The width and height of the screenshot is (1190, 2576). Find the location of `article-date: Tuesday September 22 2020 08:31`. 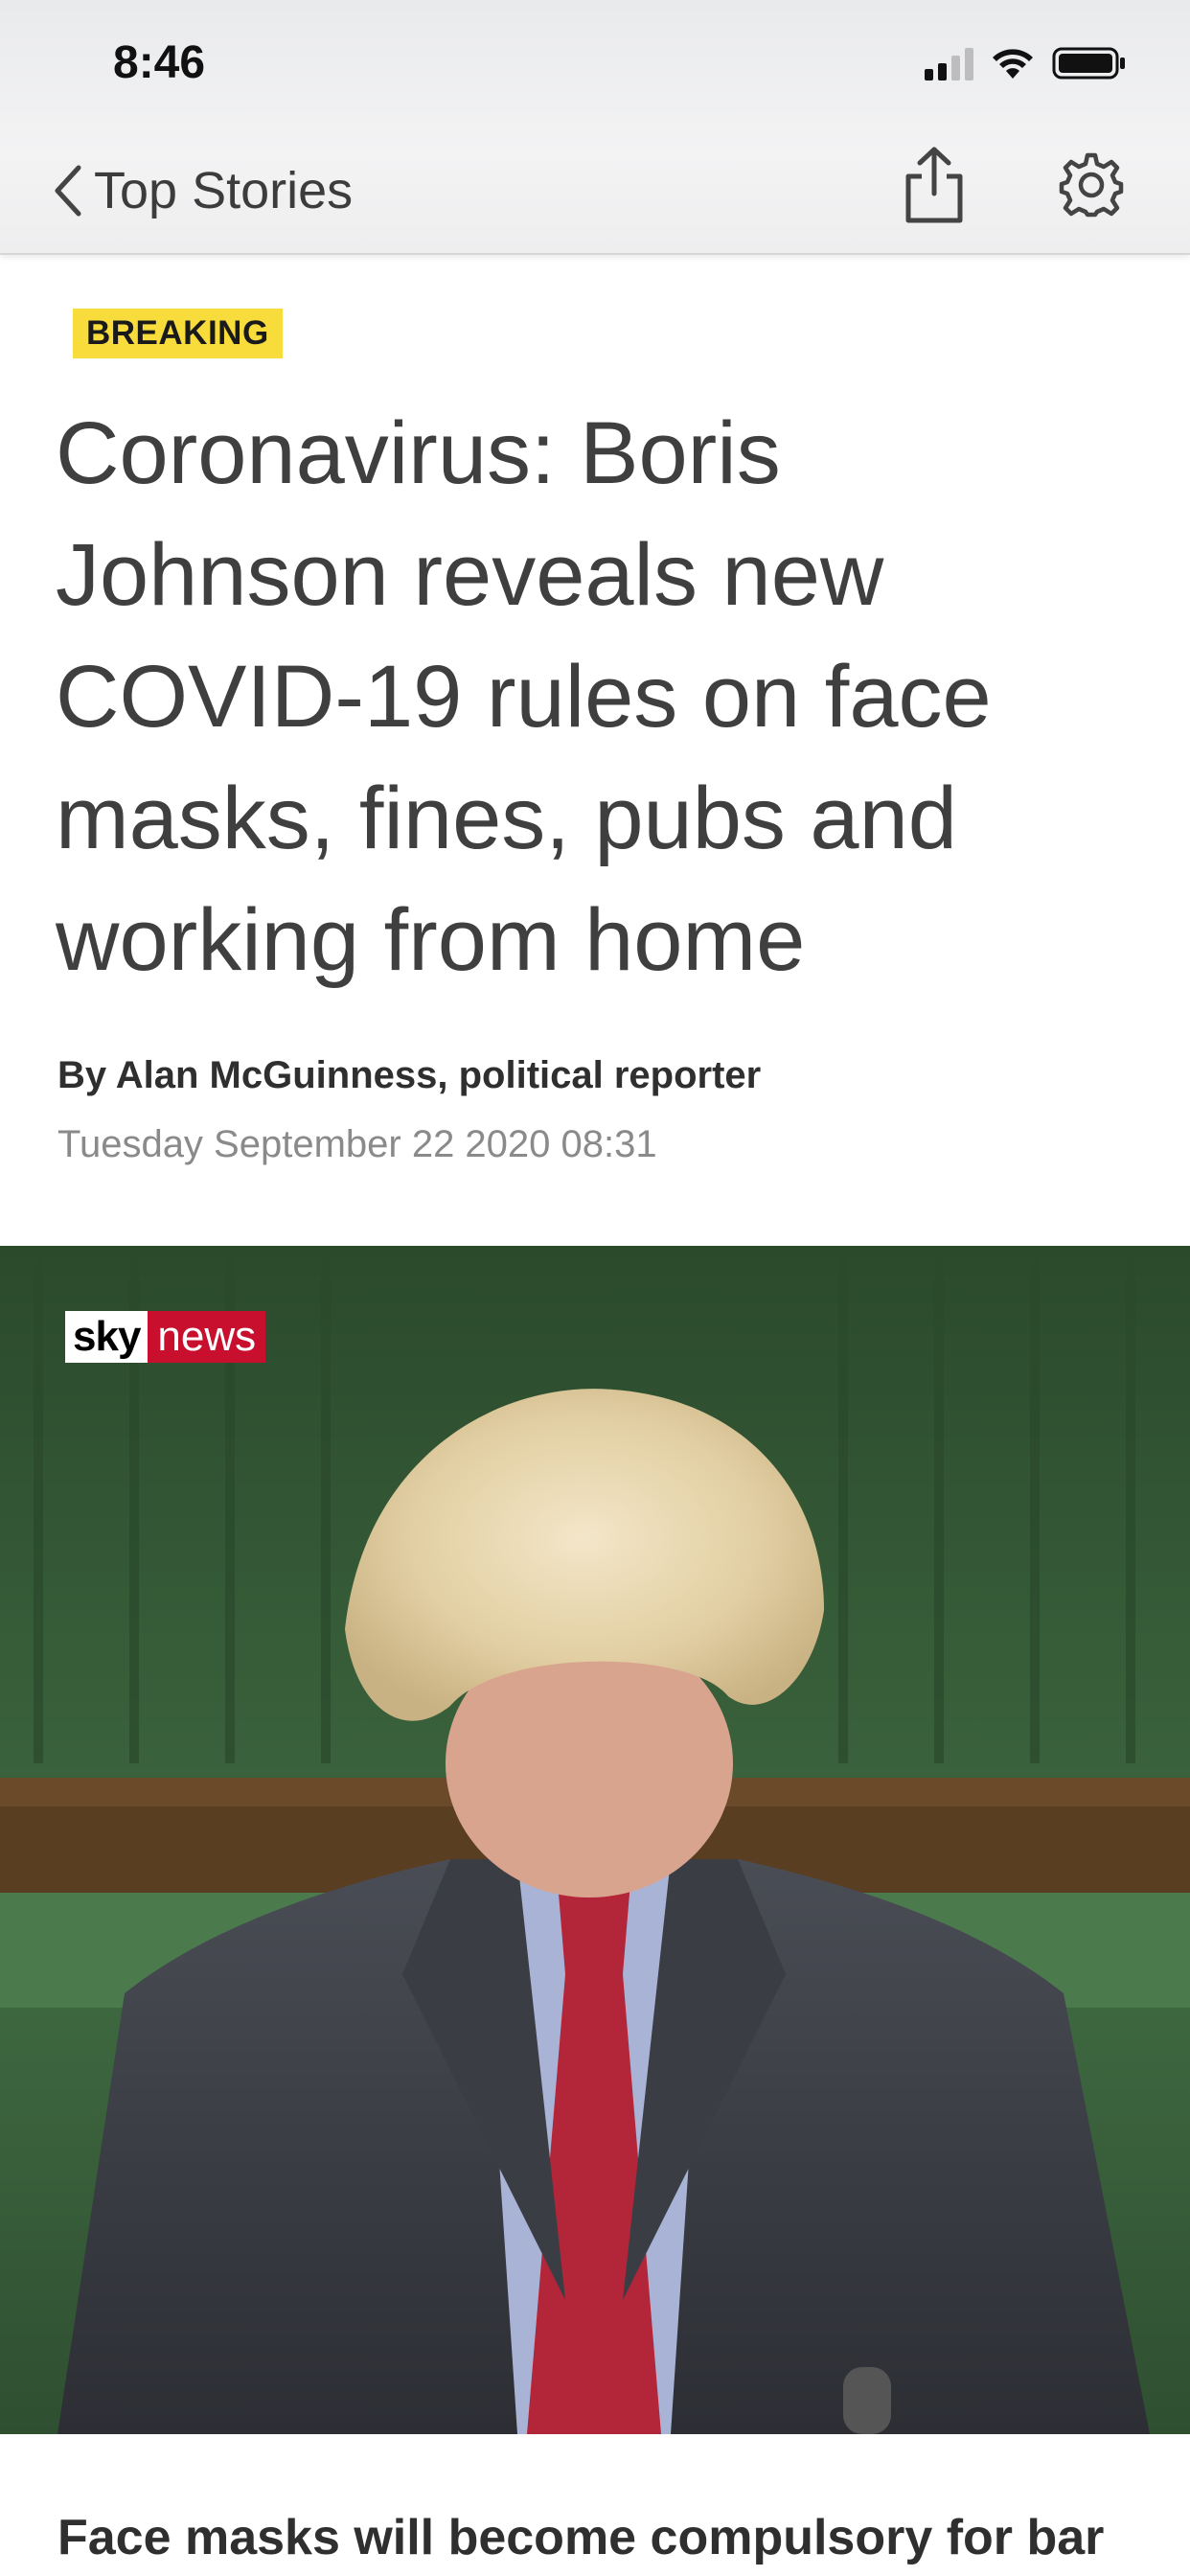

article-date: Tuesday September 22 2020 08:31 is located at coordinates (357, 1144).